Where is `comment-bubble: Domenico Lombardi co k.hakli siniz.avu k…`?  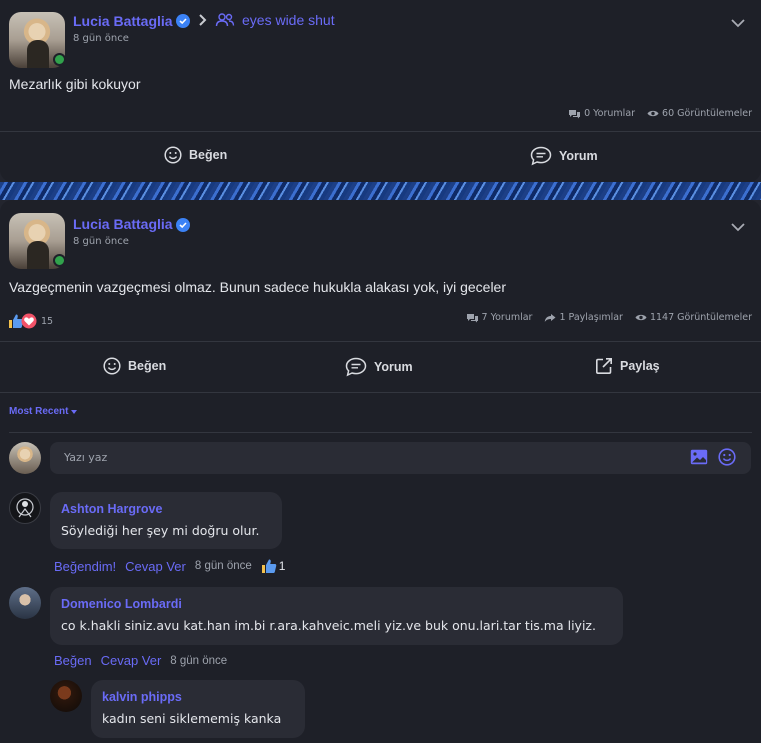
comment-bubble: Domenico Lombardi co k.hakli siniz.avu k… is located at coordinates (336, 616).